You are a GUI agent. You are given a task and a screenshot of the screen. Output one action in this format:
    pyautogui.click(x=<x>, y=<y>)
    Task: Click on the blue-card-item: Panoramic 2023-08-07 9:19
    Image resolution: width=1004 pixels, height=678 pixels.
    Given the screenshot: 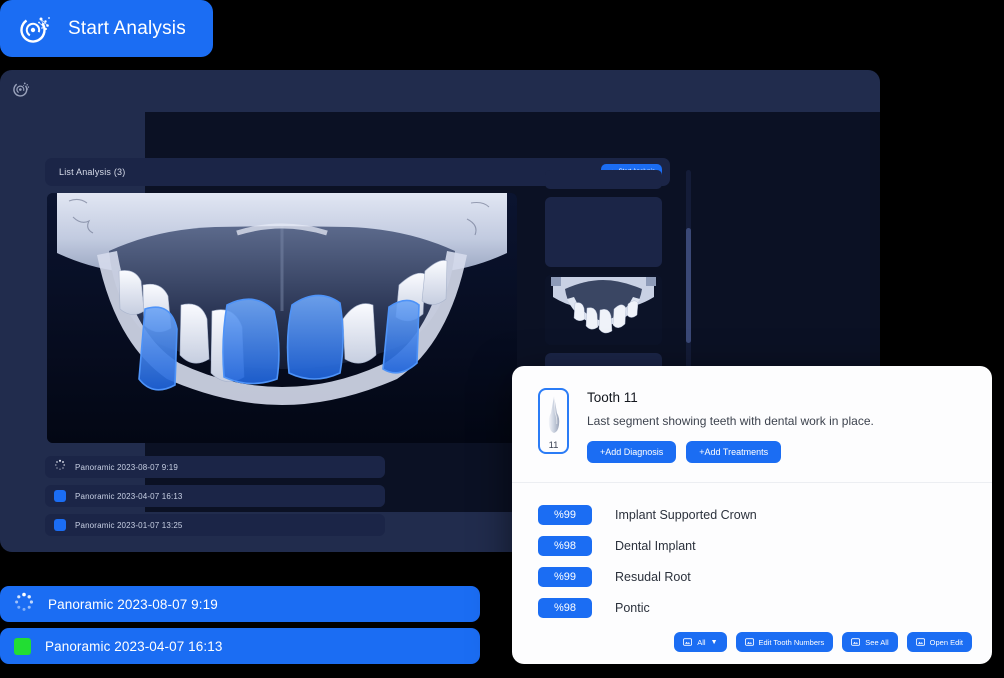 What is the action you would take?
    pyautogui.click(x=240, y=604)
    